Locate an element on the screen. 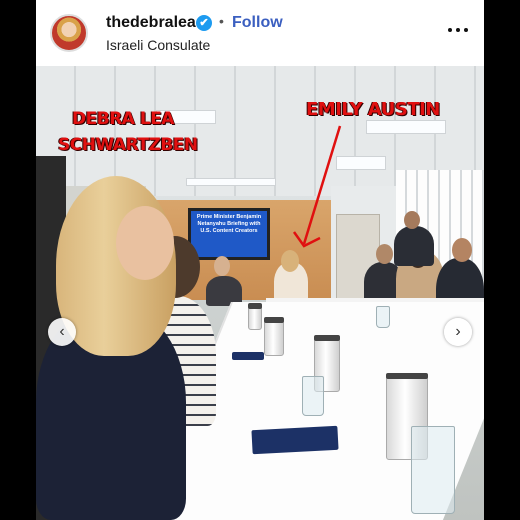  location-link: Israeli Consulate is located at coordinates (158, 45).